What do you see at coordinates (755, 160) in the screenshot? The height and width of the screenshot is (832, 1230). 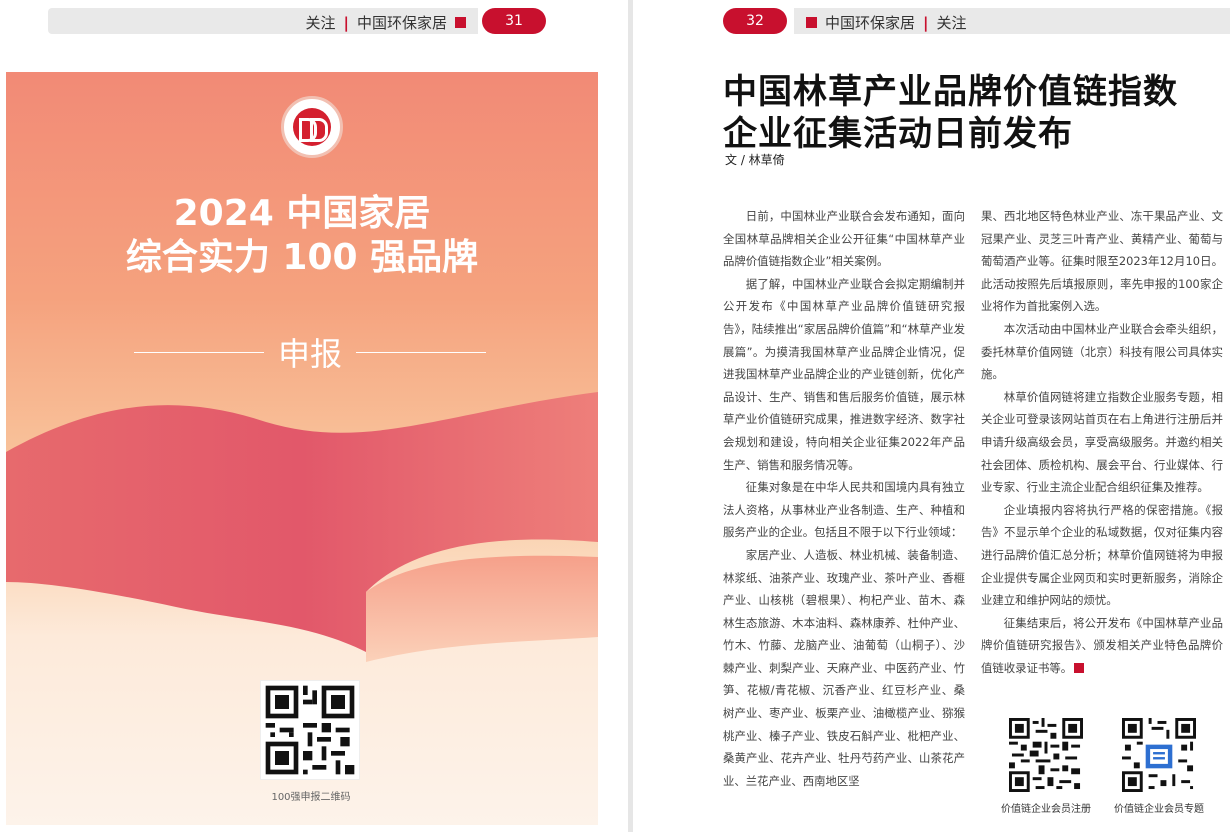 I see `article-byline: 文 / 林草倚` at bounding box center [755, 160].